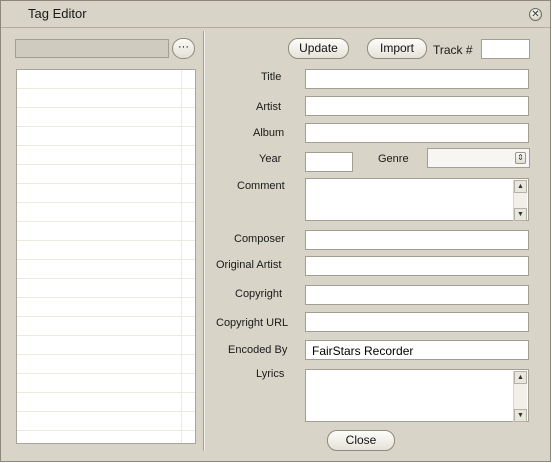 The height and width of the screenshot is (463, 552). I want to click on original-artist-label: Original Artist, so click(249, 265).